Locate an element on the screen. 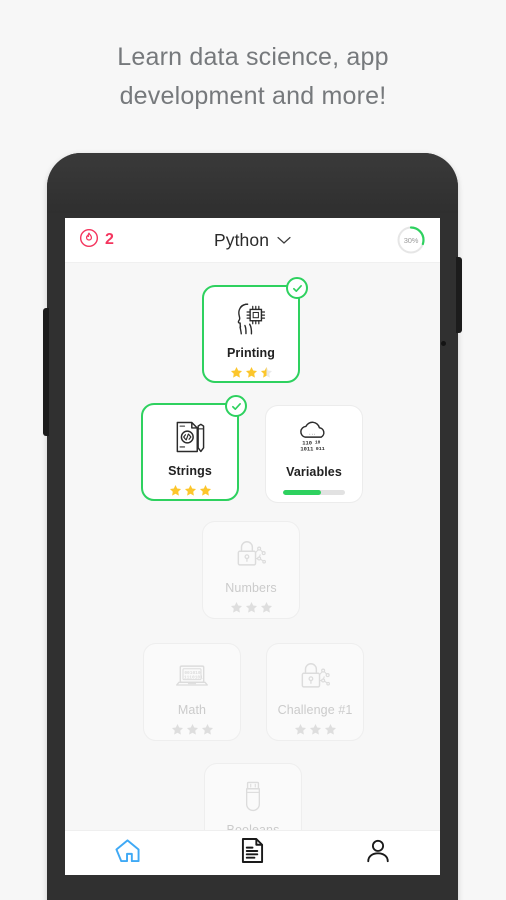  person-icon is located at coordinates (378, 853).